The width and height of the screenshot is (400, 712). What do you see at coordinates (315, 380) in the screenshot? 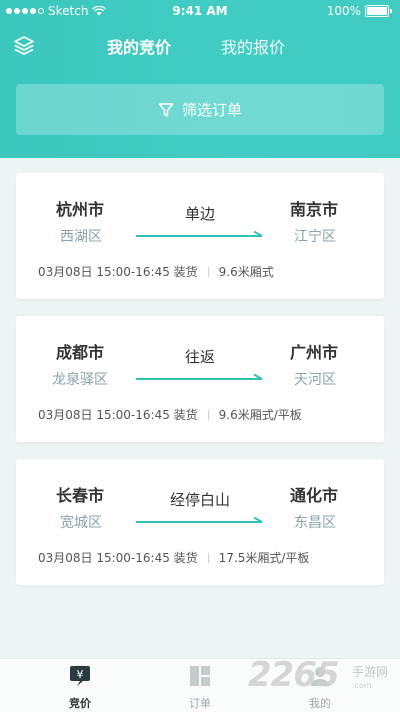
I see `destination-district: 天河区` at bounding box center [315, 380].